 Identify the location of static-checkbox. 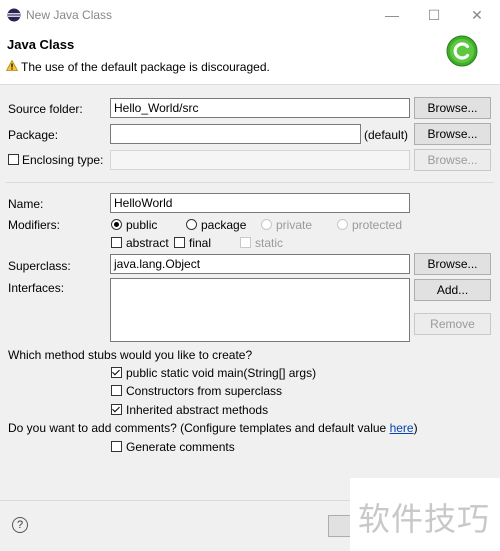
(245, 242).